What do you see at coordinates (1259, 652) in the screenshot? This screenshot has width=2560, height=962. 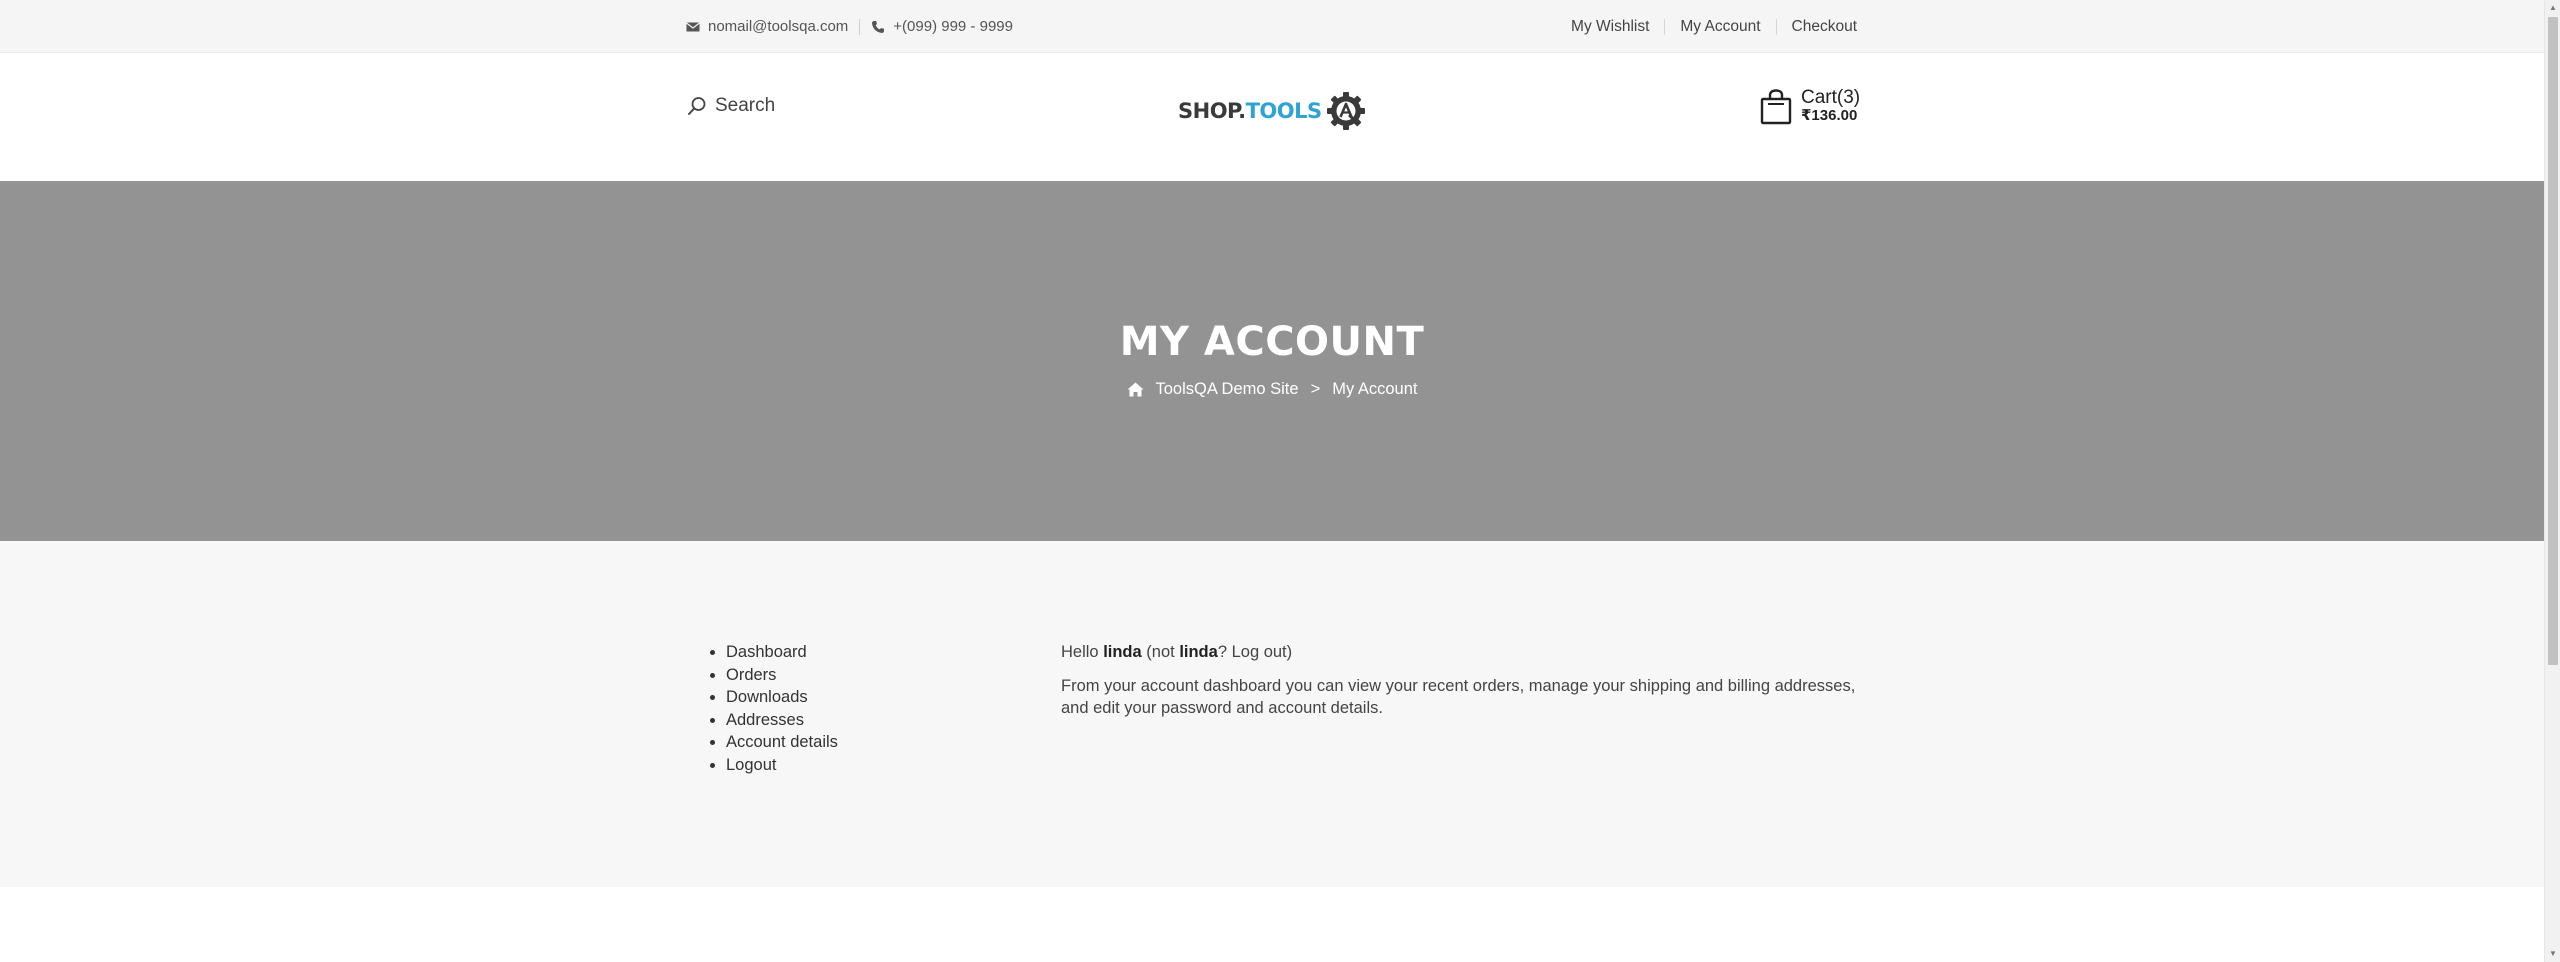 I see `greeting-logout-link: Log out` at bounding box center [1259, 652].